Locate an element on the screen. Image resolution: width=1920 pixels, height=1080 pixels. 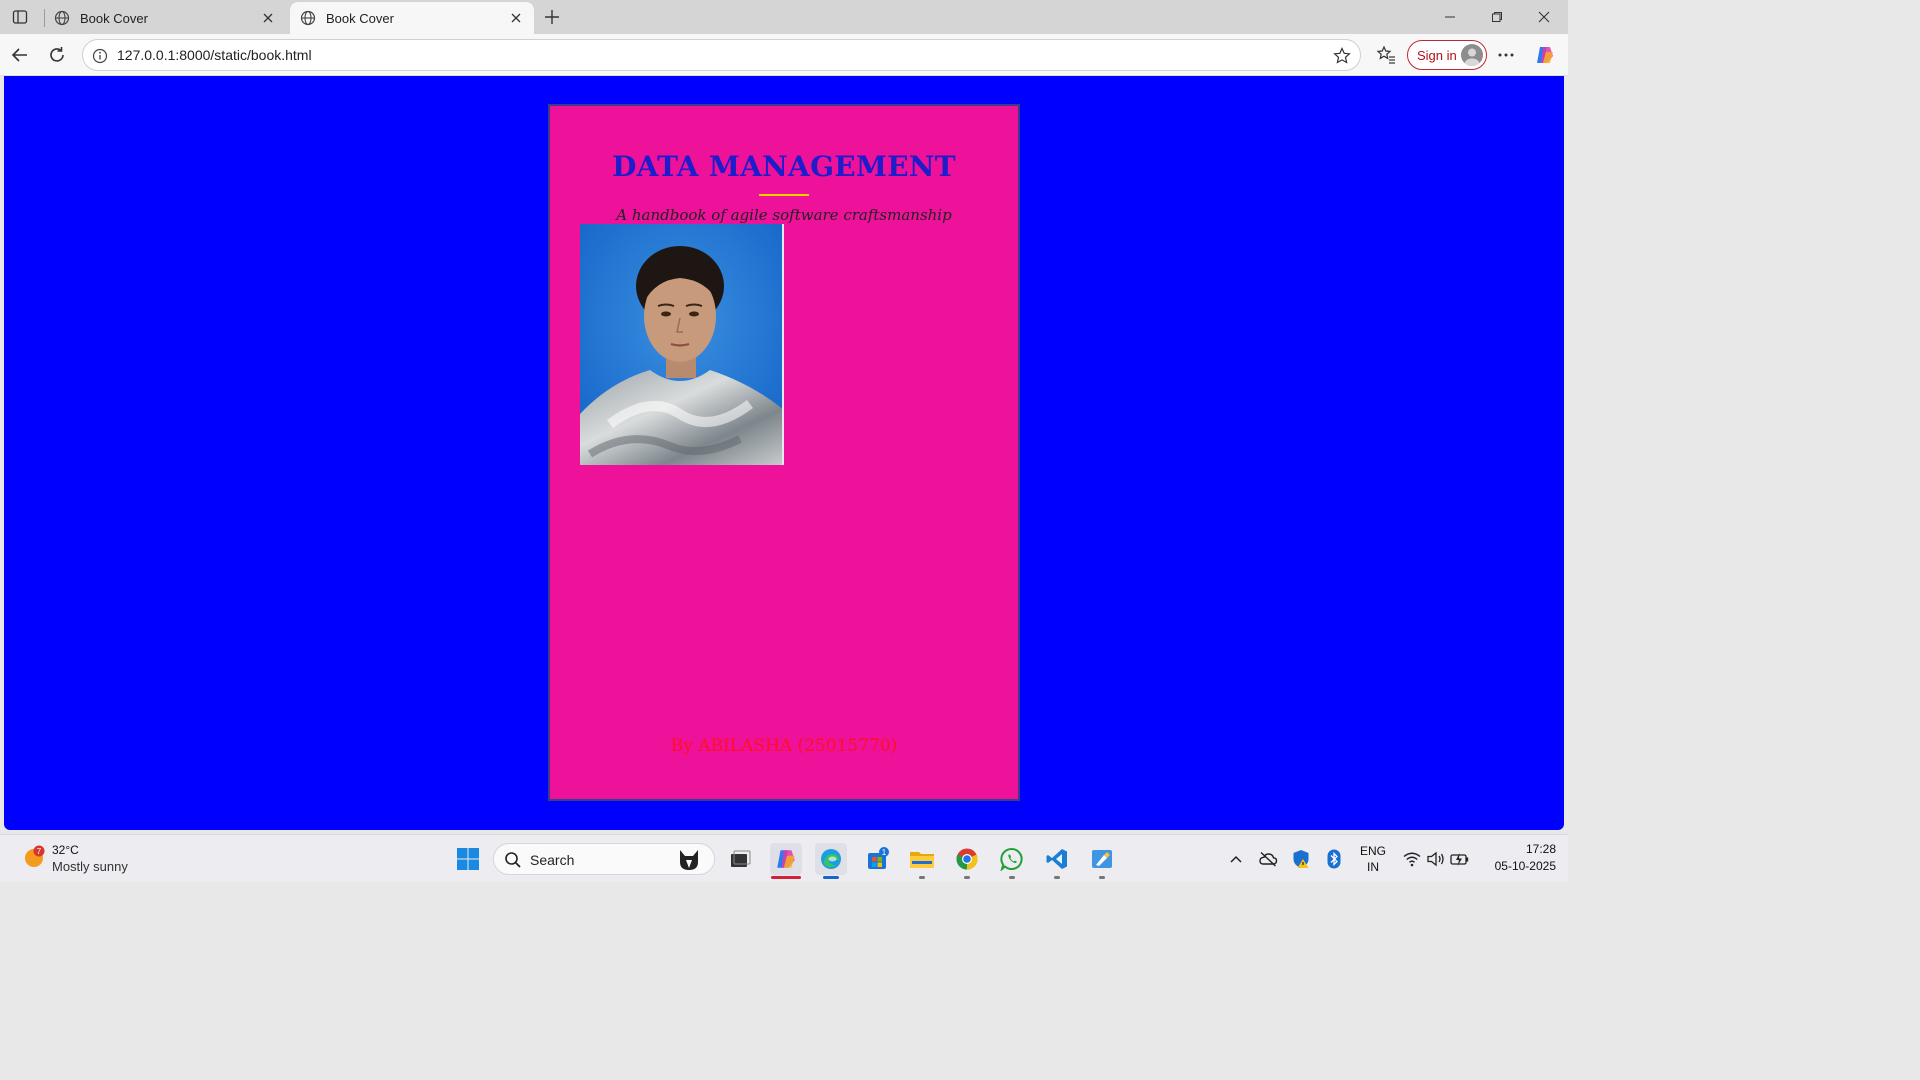
clock-date: 05-10-2025 is located at coordinates (1525, 866).